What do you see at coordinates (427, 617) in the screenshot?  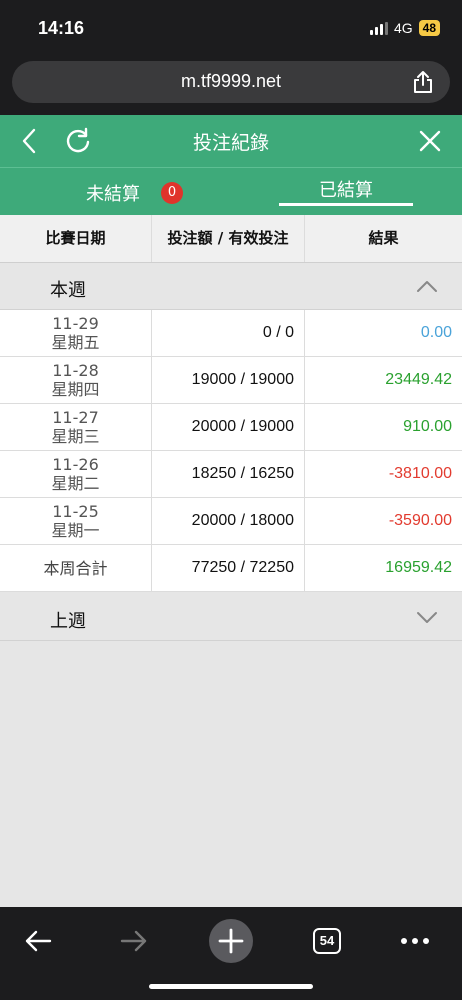 I see `chevron-down-icon` at bounding box center [427, 617].